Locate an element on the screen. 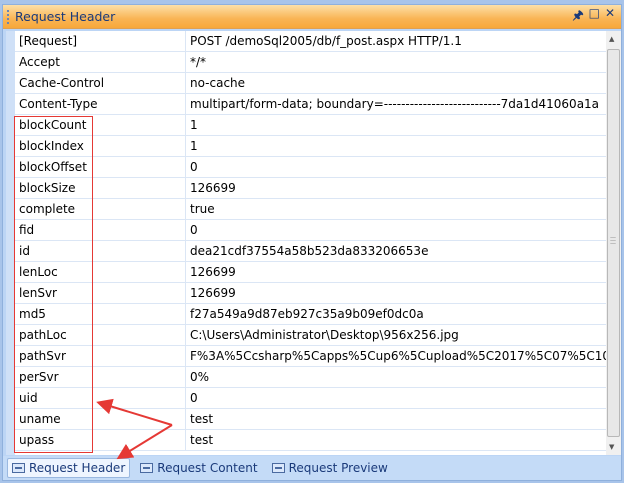 This screenshot has height=483, width=624. annotation-arrows is located at coordinates (134, 429).